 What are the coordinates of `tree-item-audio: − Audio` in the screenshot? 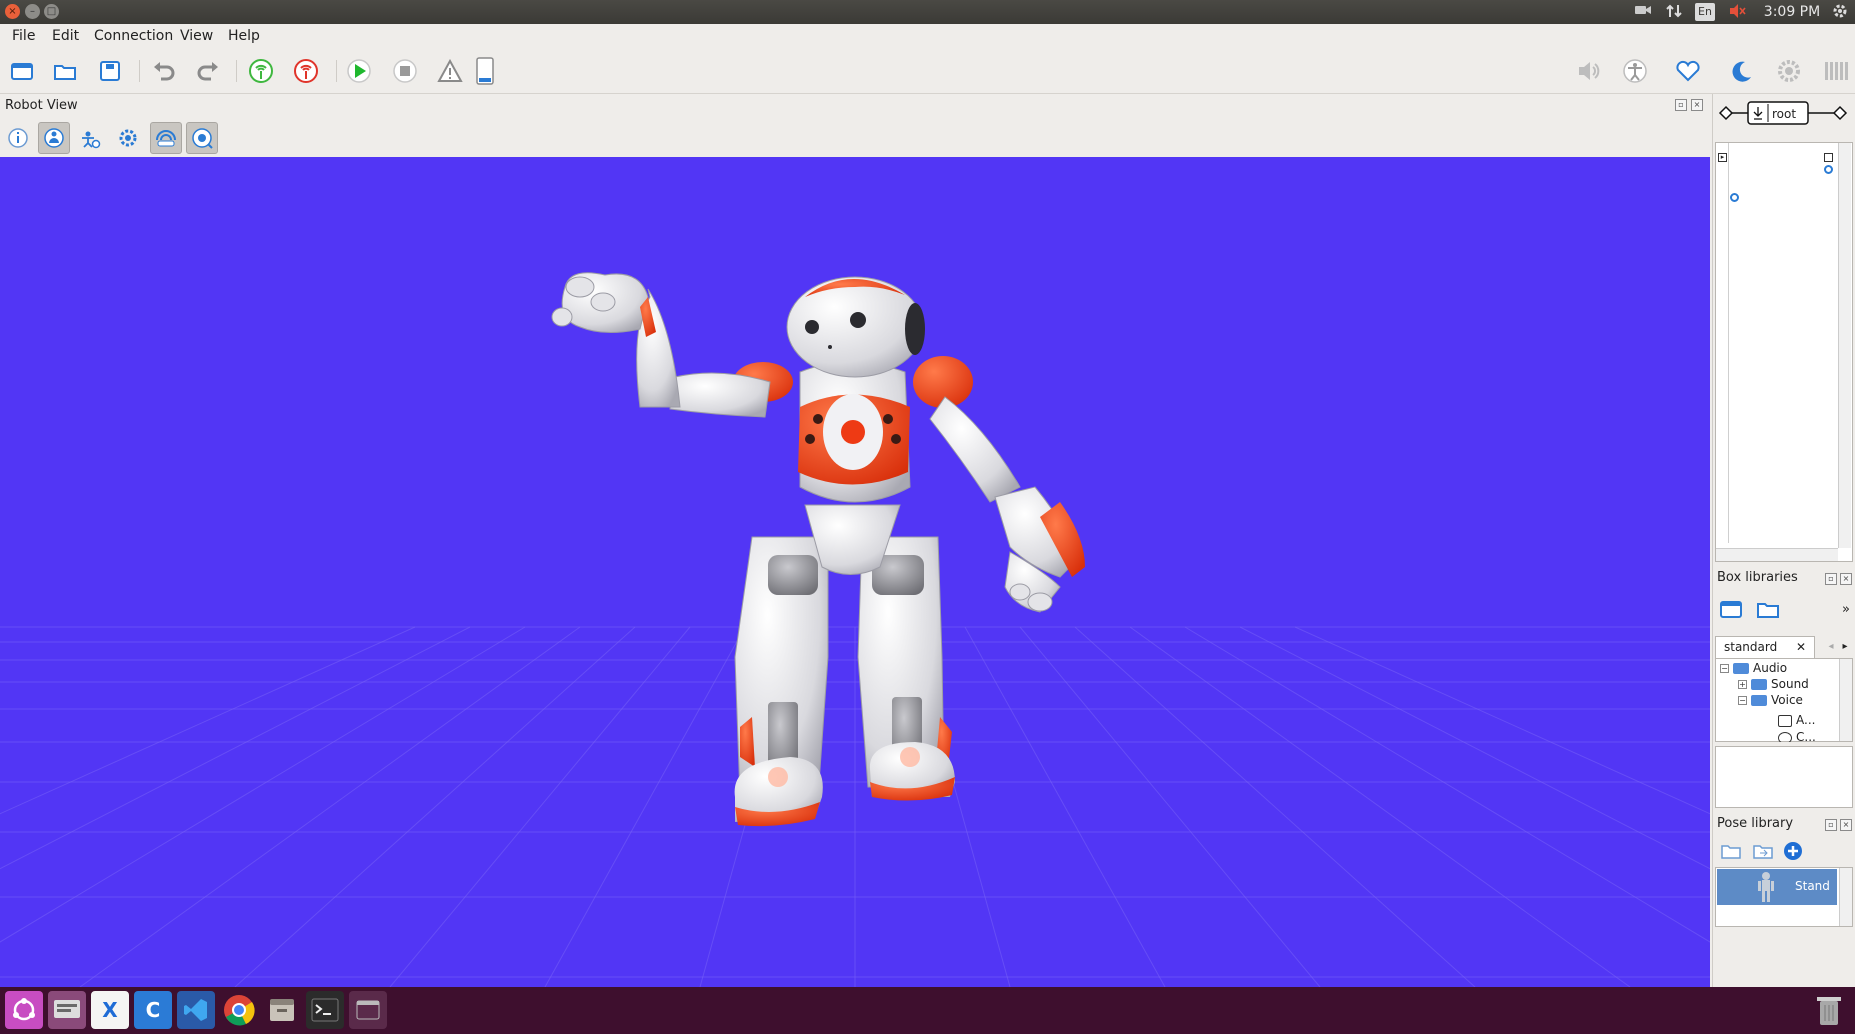 It's located at (1753, 668).